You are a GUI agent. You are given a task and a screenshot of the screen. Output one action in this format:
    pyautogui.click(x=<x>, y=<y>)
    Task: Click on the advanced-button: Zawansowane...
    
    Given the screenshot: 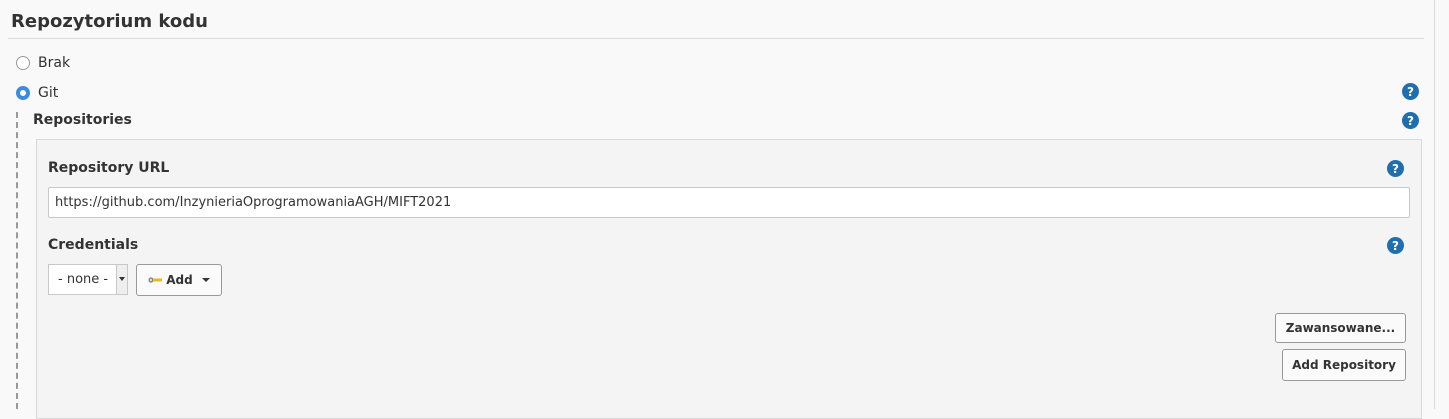 What is the action you would take?
    pyautogui.click(x=1340, y=328)
    